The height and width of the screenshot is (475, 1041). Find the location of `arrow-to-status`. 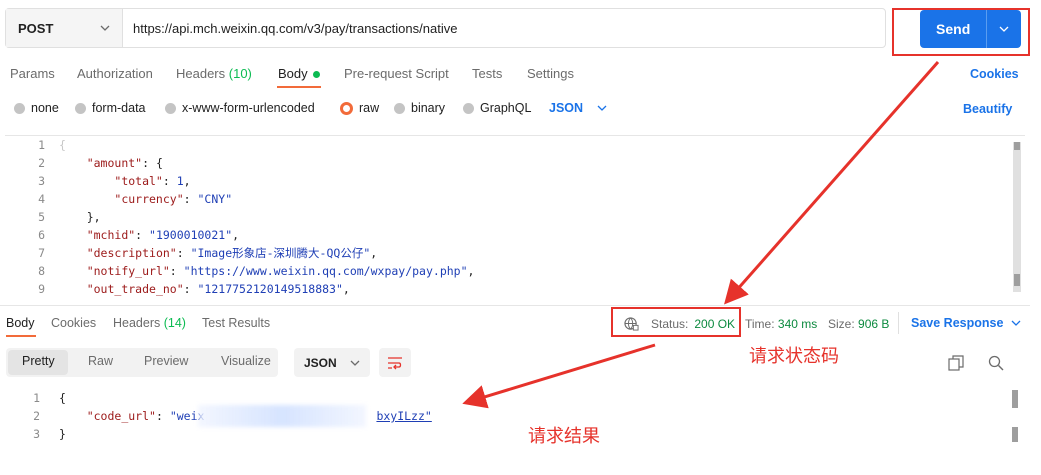

arrow-to-status is located at coordinates (832, 183).